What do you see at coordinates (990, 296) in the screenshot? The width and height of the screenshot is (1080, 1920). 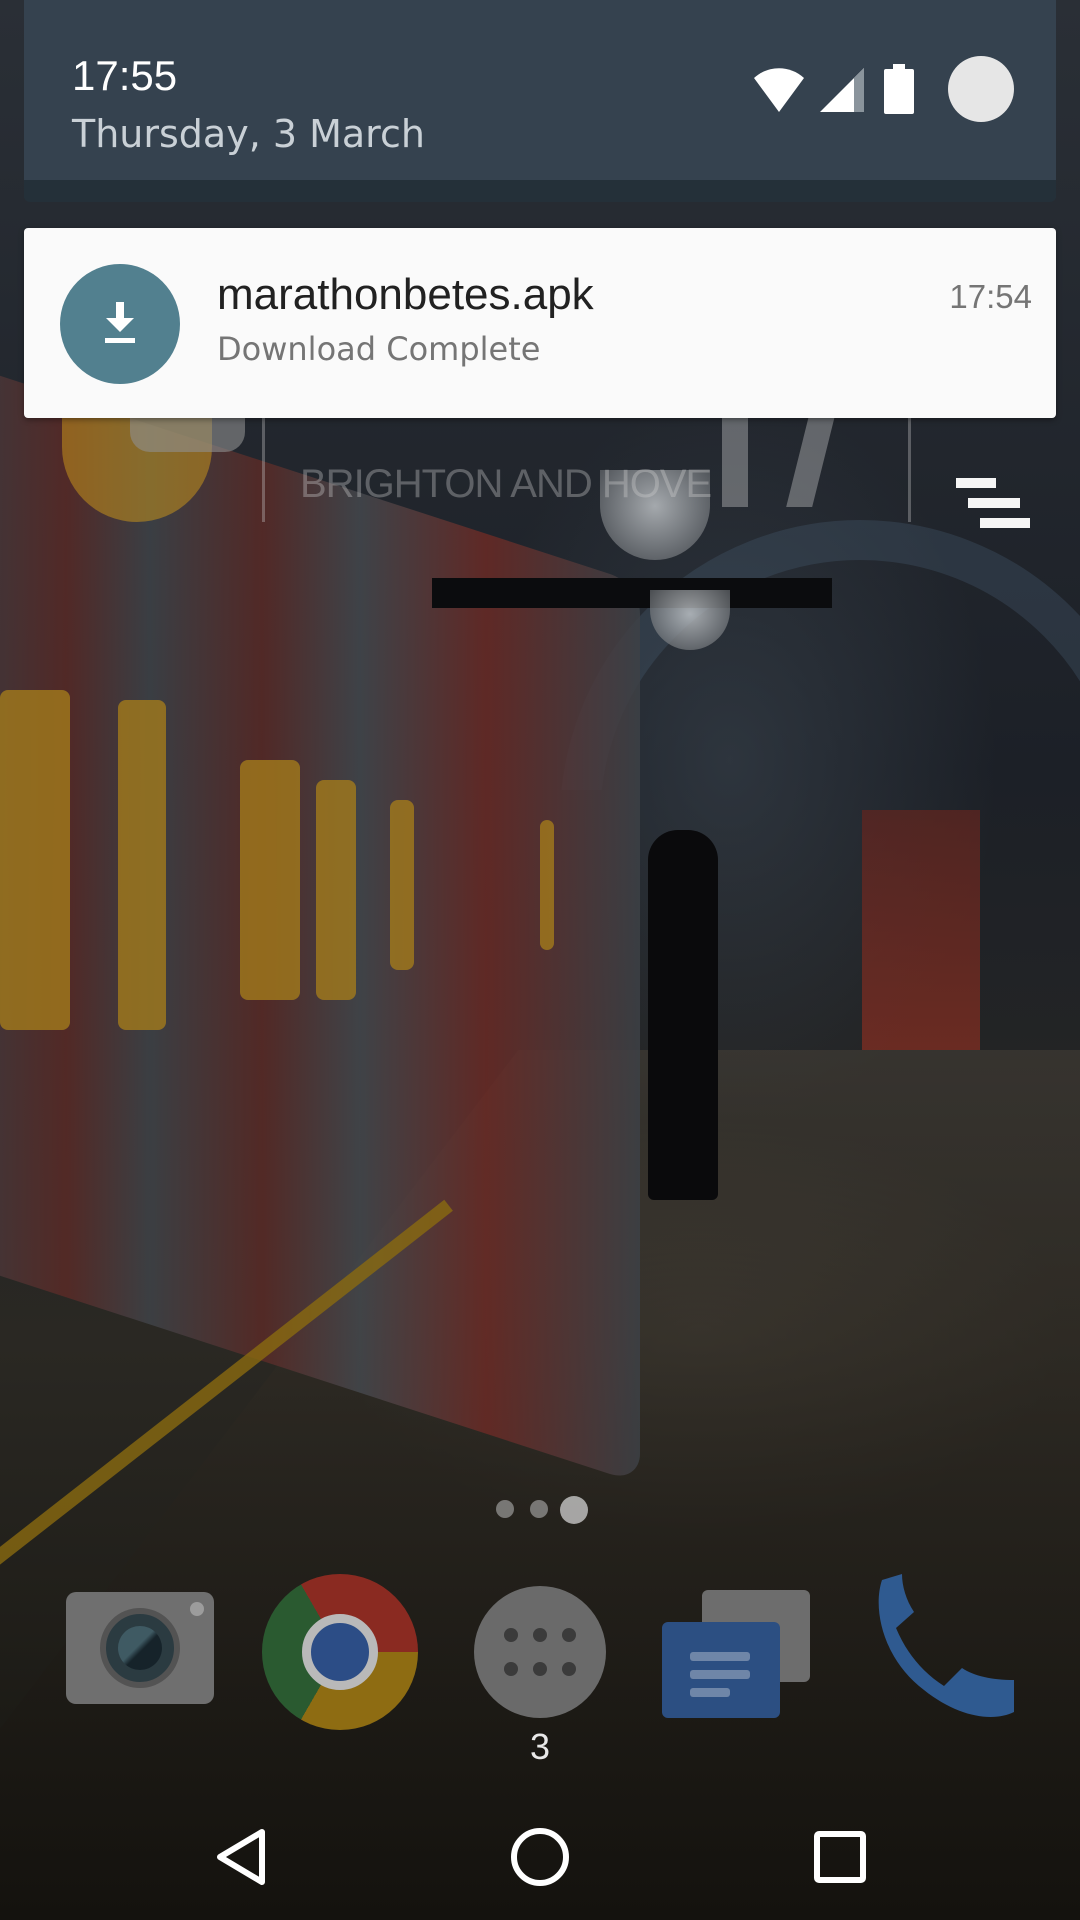 I see `notification-time: 17:54` at bounding box center [990, 296].